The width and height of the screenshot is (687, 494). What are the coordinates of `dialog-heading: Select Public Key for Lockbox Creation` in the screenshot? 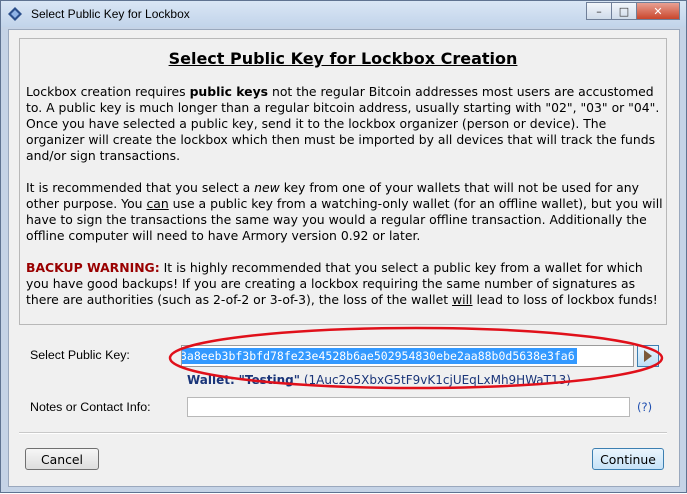 It's located at (343, 58).